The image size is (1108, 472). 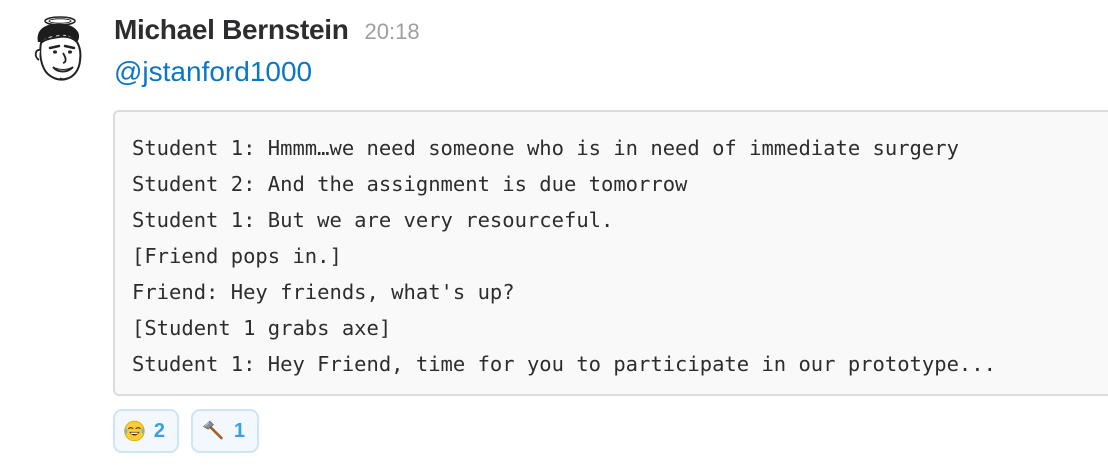 I want to click on joy-emoji-icon, so click(x=134, y=431).